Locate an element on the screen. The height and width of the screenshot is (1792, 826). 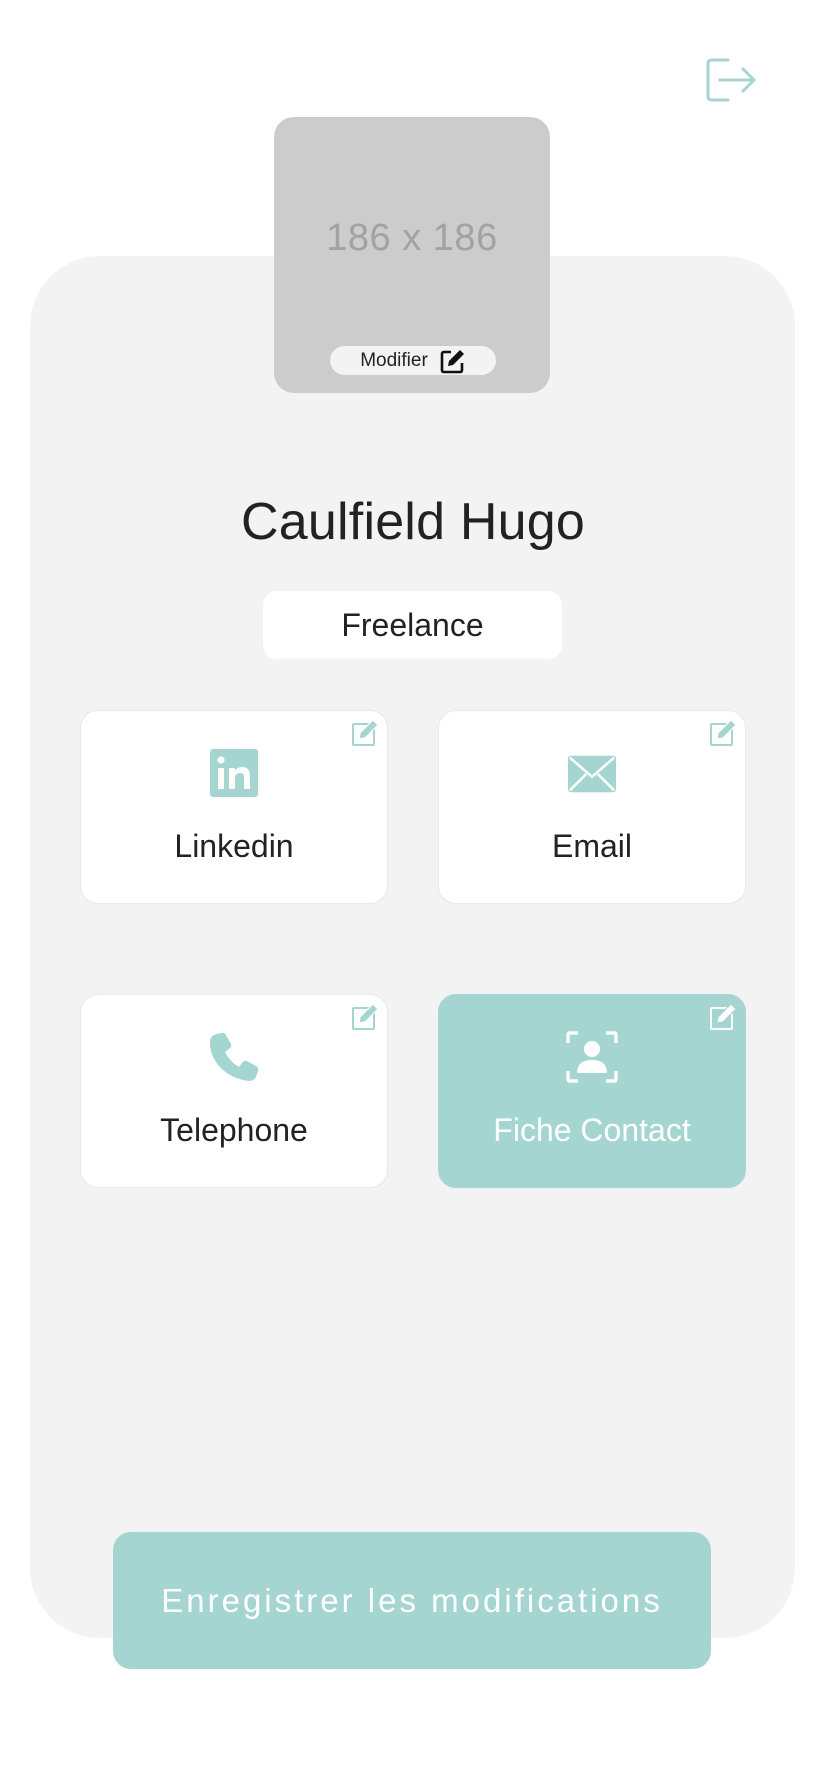
save-changes-button: Enregistrer les modifications is located at coordinates (412, 1600).